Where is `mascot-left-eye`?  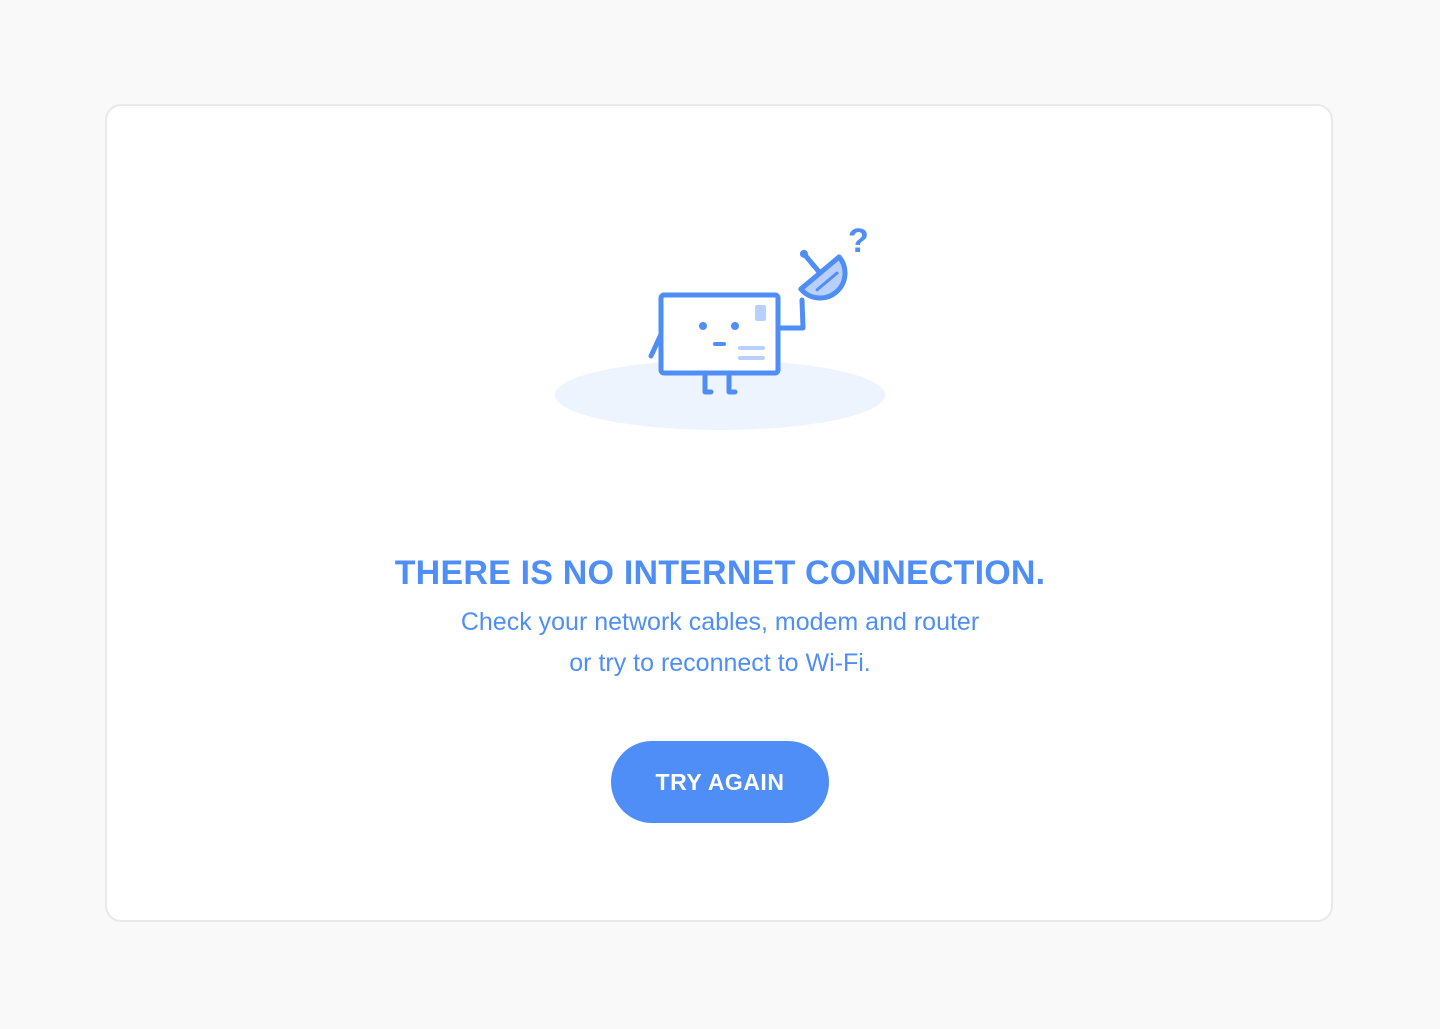 mascot-left-eye is located at coordinates (703, 326).